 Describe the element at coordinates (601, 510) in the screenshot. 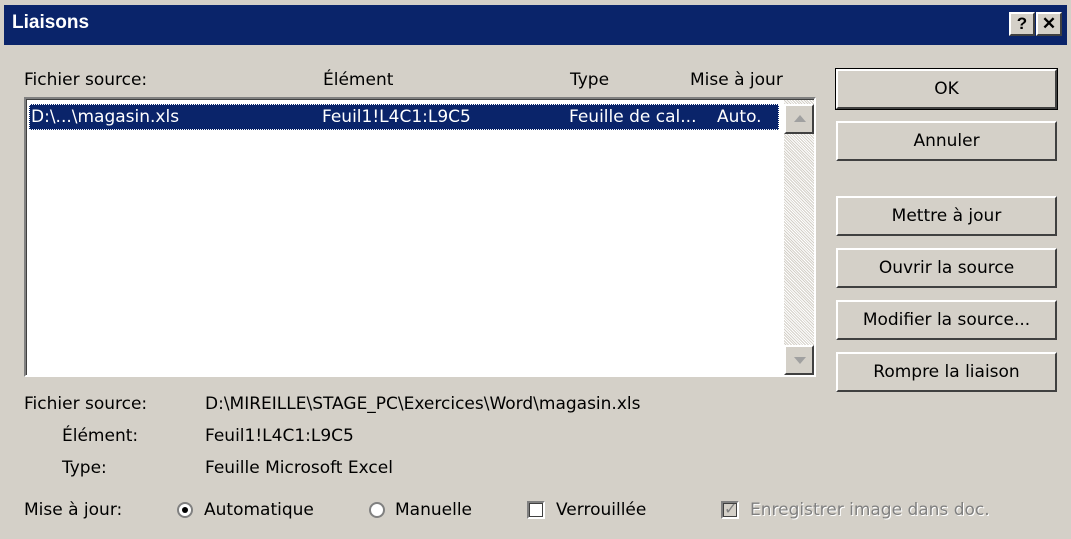

I see `locked-checkbox-label: Verrouillée` at that location.